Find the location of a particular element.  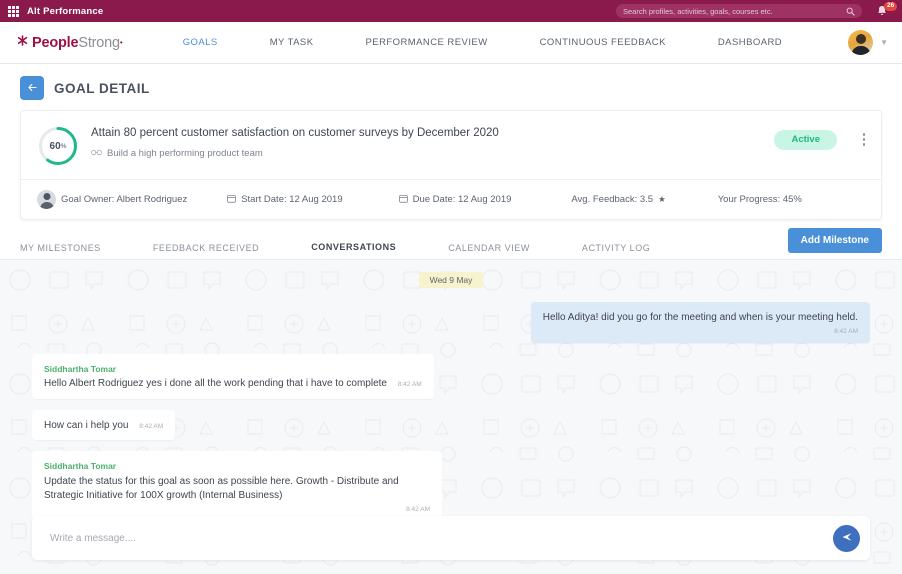

goal-avg-feedback-label: Avg. Feedback: 3.5 is located at coordinates (612, 199).